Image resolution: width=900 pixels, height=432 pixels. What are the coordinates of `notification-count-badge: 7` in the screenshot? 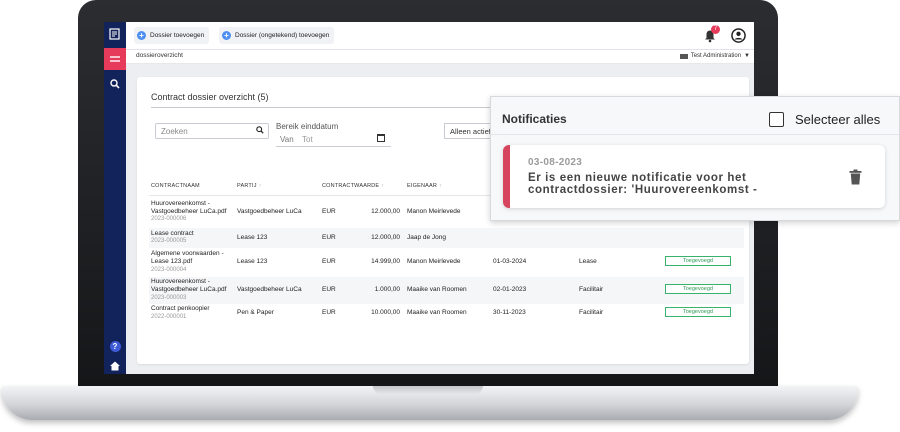 It's located at (715, 29).